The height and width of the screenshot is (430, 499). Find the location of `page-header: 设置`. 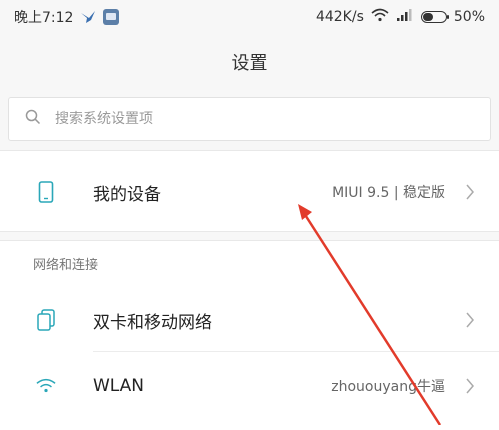

page-header: 设置 is located at coordinates (249, 62).